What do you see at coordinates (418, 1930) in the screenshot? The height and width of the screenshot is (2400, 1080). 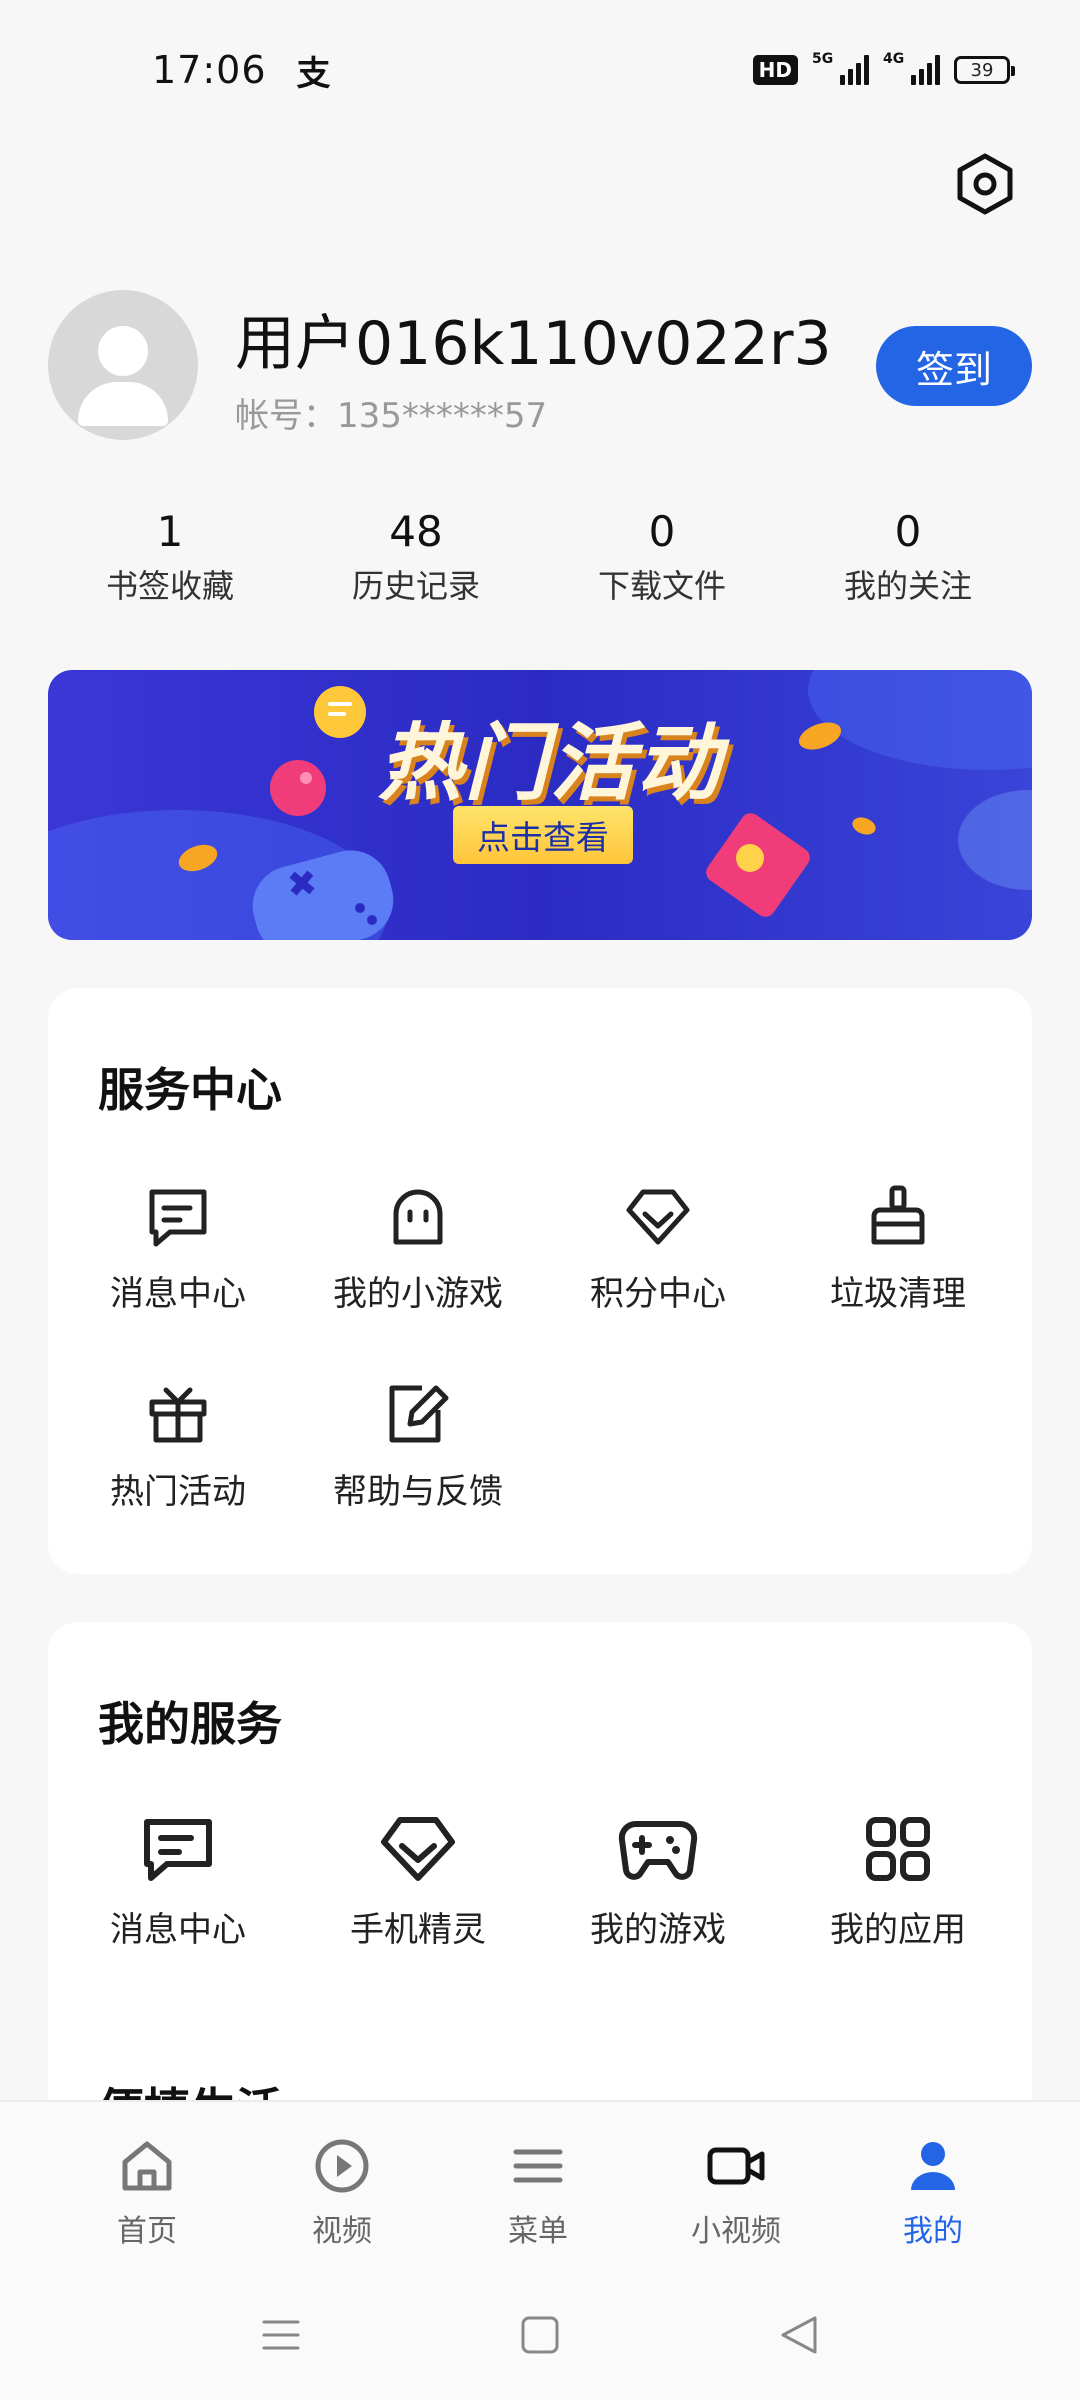 I see `service-label: 手机精灵` at bounding box center [418, 1930].